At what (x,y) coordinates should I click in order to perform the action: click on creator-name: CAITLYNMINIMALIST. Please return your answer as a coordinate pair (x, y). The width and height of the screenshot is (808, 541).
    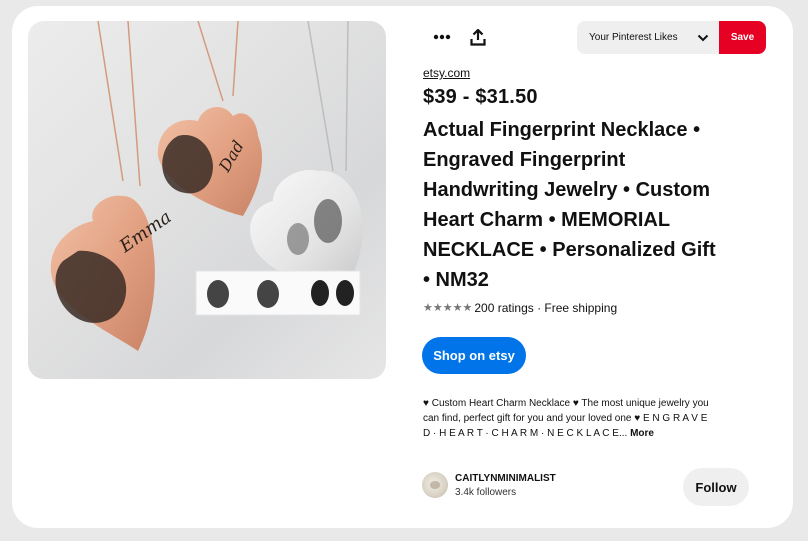
    Looking at the image, I should click on (505, 478).